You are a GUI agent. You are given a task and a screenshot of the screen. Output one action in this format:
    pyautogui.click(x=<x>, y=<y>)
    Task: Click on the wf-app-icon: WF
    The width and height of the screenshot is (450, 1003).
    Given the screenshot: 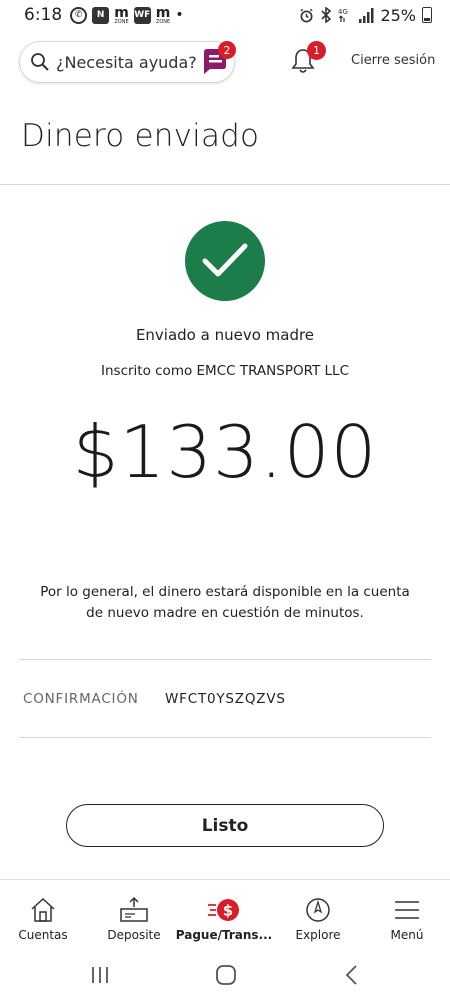 What is the action you would take?
    pyautogui.click(x=142, y=15)
    